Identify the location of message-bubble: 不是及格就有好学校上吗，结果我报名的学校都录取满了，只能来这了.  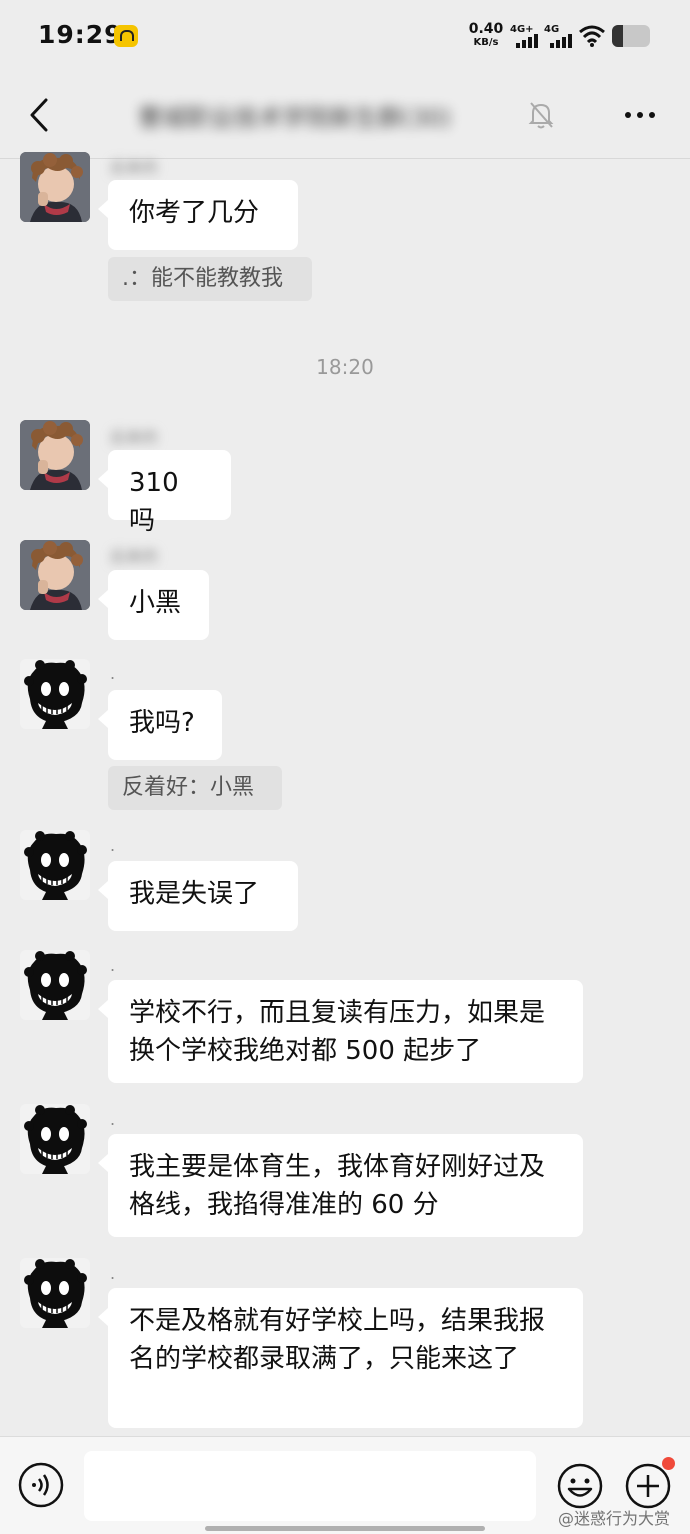
(340, 1358).